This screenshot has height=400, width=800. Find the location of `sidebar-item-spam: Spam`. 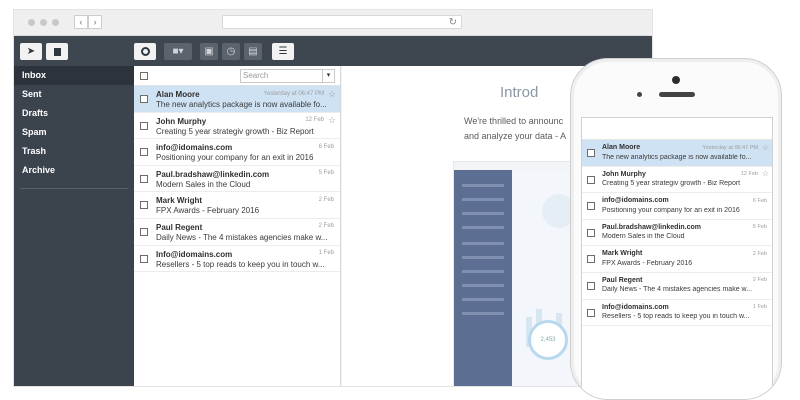

sidebar-item-spam: Spam is located at coordinates (74, 132).